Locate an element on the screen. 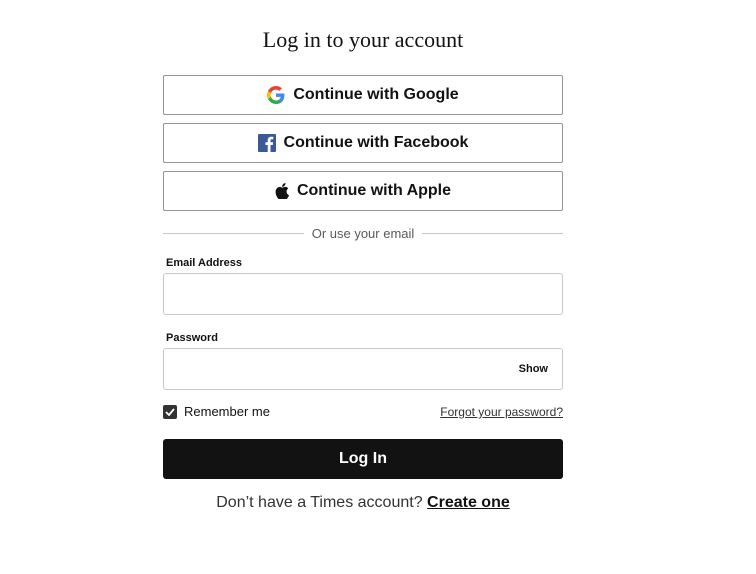 Image resolution: width=756 pixels, height=574 pixels. create-account-link: Create one is located at coordinates (468, 502).